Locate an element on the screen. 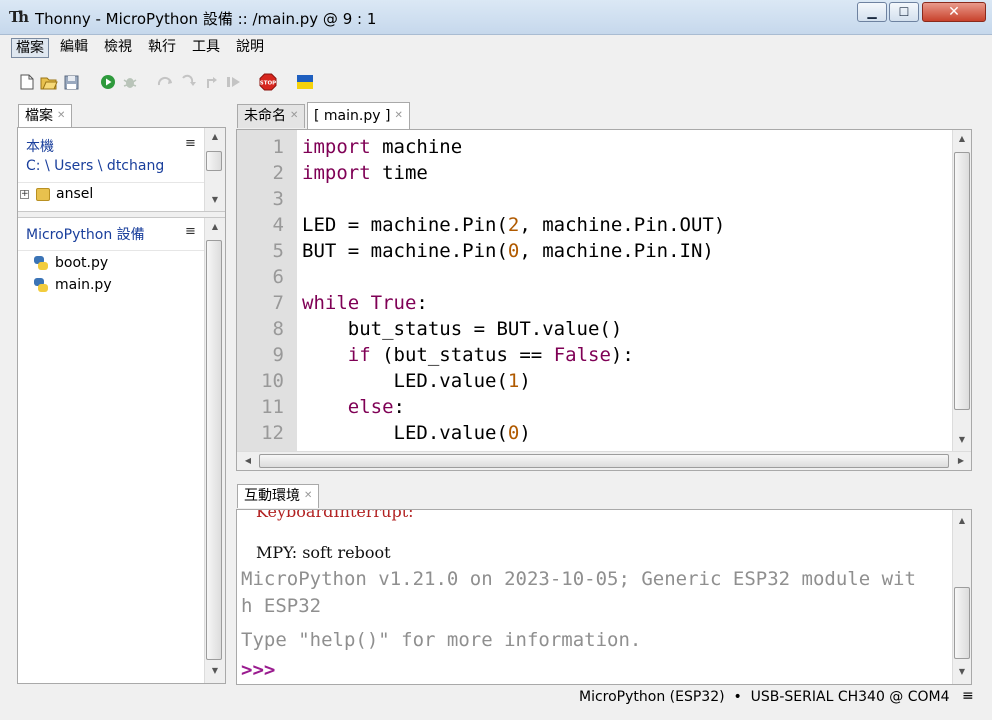  code-line: import machine is located at coordinates (382, 147).